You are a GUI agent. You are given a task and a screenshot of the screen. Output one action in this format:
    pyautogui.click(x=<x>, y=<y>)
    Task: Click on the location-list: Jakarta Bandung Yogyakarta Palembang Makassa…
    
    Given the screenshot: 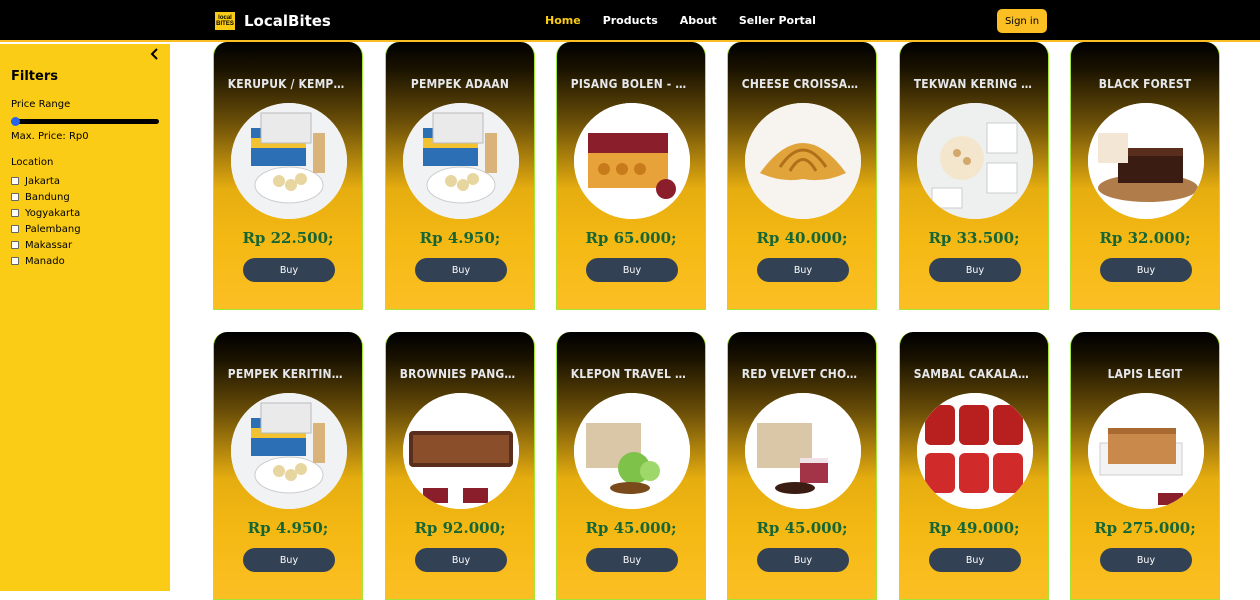 What is the action you would take?
    pyautogui.click(x=46, y=221)
    